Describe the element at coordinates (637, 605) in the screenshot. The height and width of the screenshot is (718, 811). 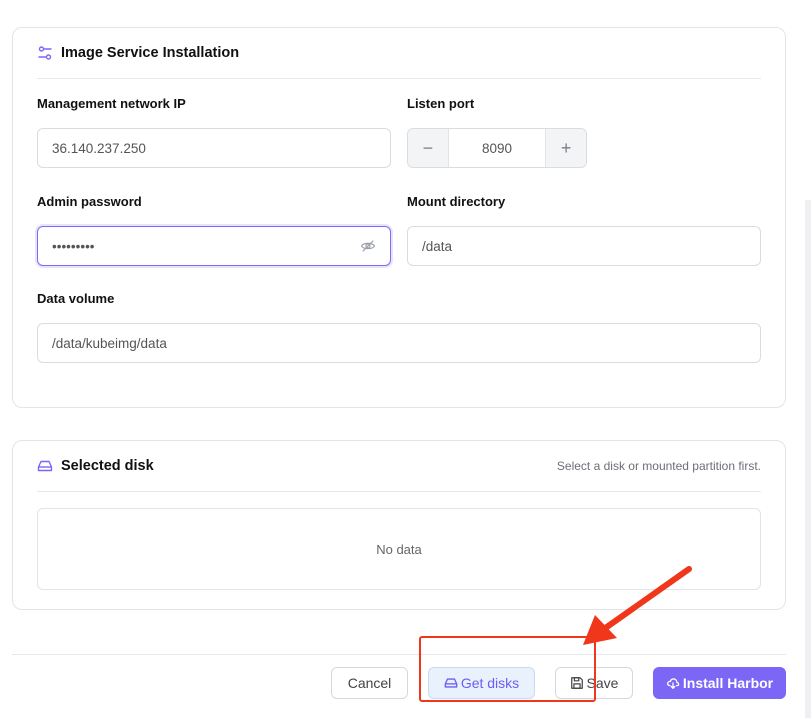
I see `annotation-arrow` at that location.